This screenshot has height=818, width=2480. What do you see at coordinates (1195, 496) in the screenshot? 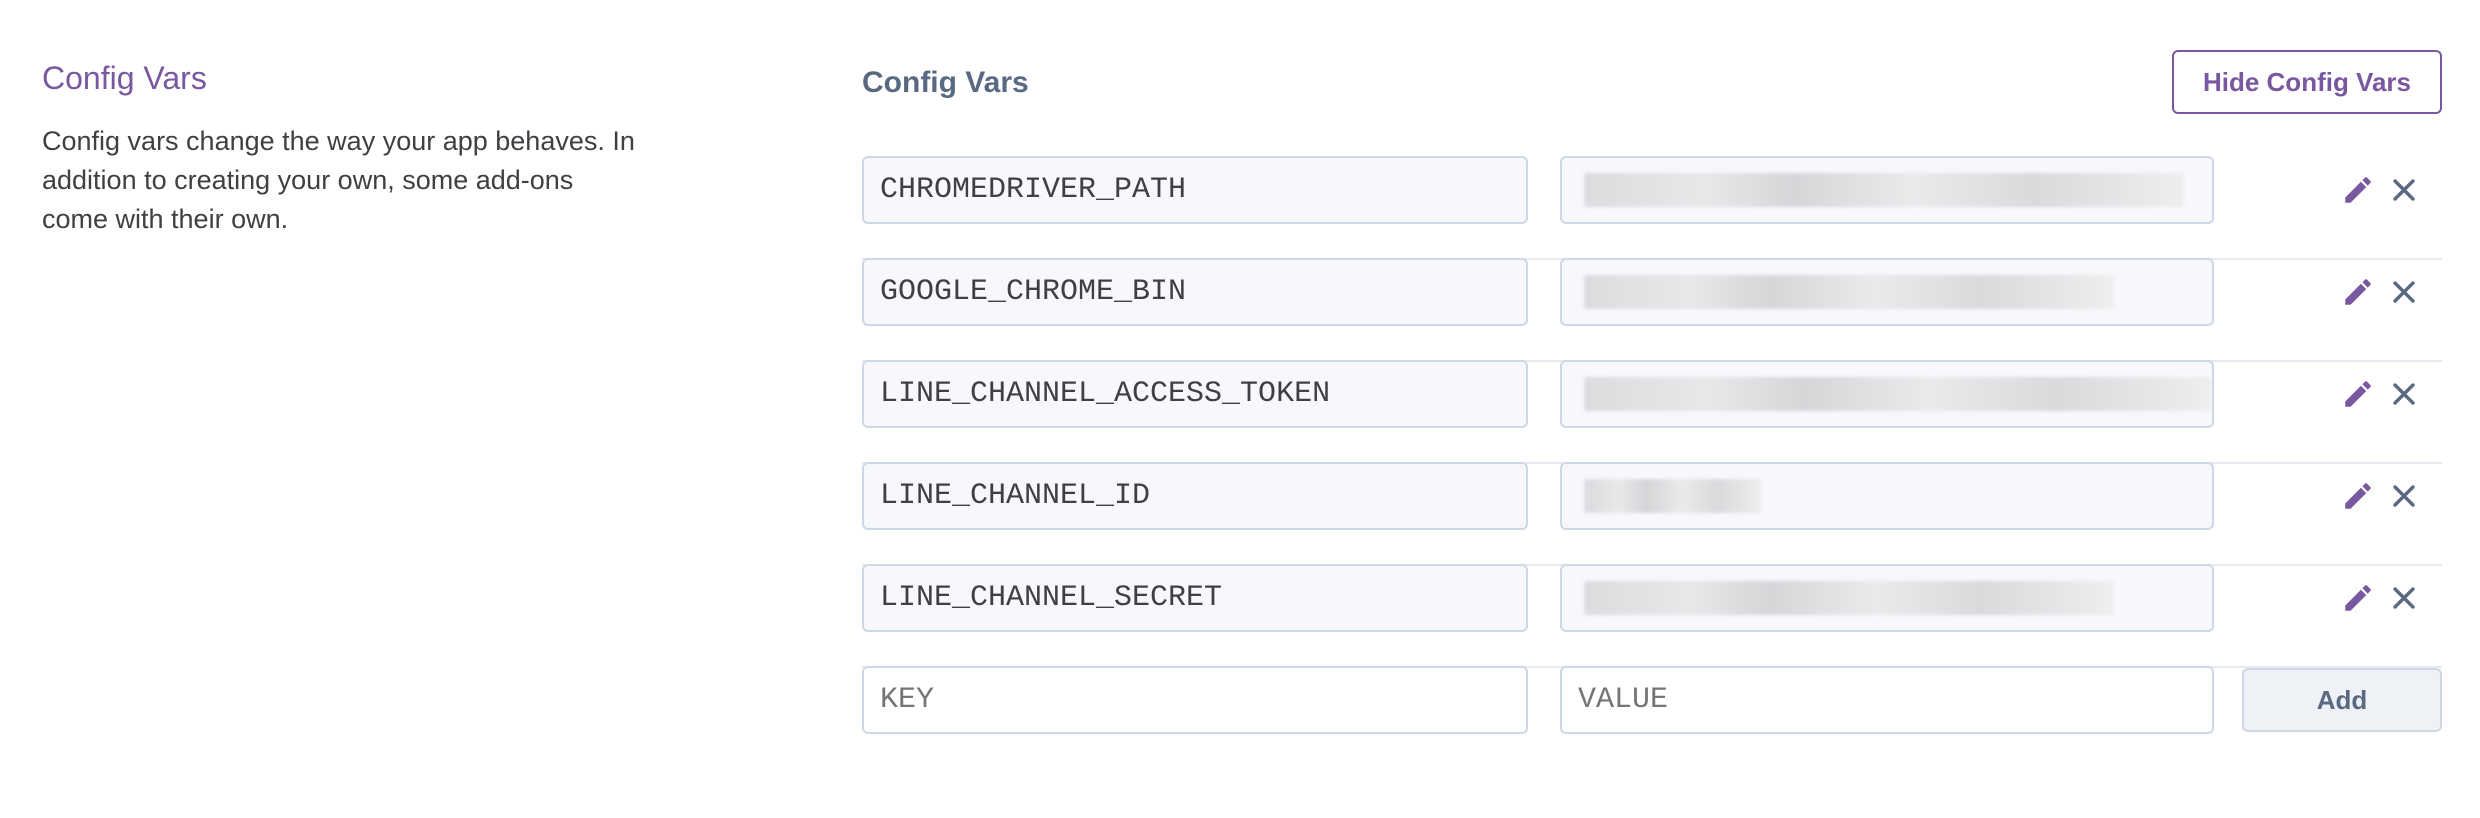
I see `config-var-key: LINE_CHANNEL_ID` at bounding box center [1195, 496].